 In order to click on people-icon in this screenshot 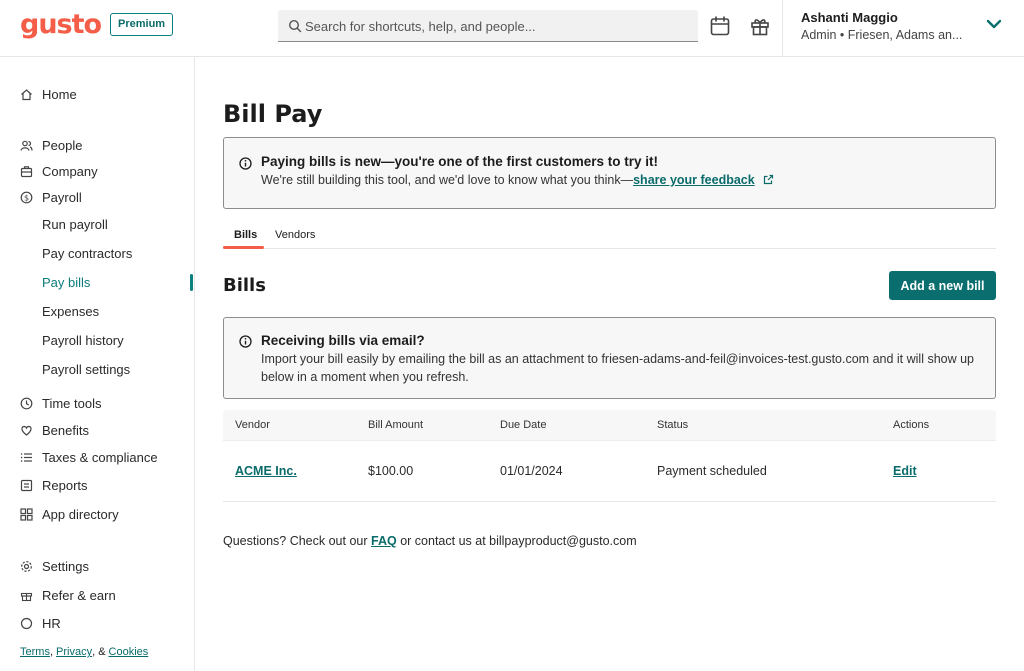, I will do `click(26, 145)`.